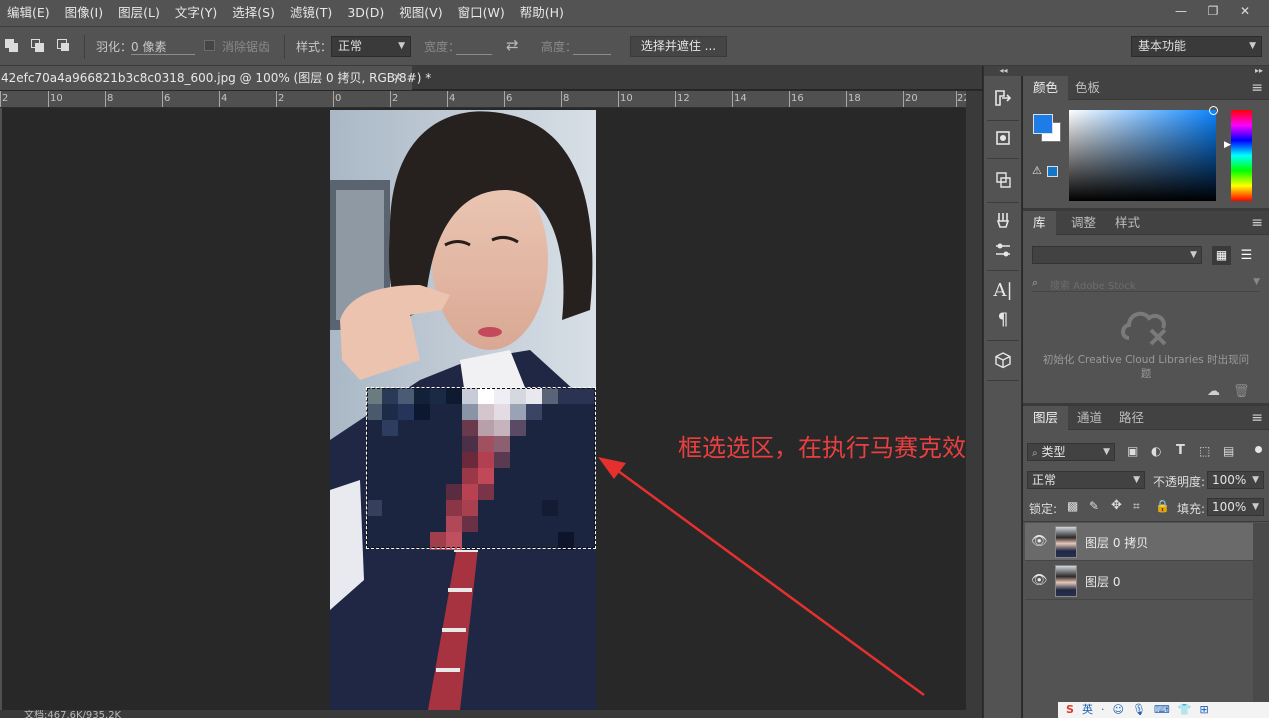  I want to click on history-icon, so click(1003, 98).